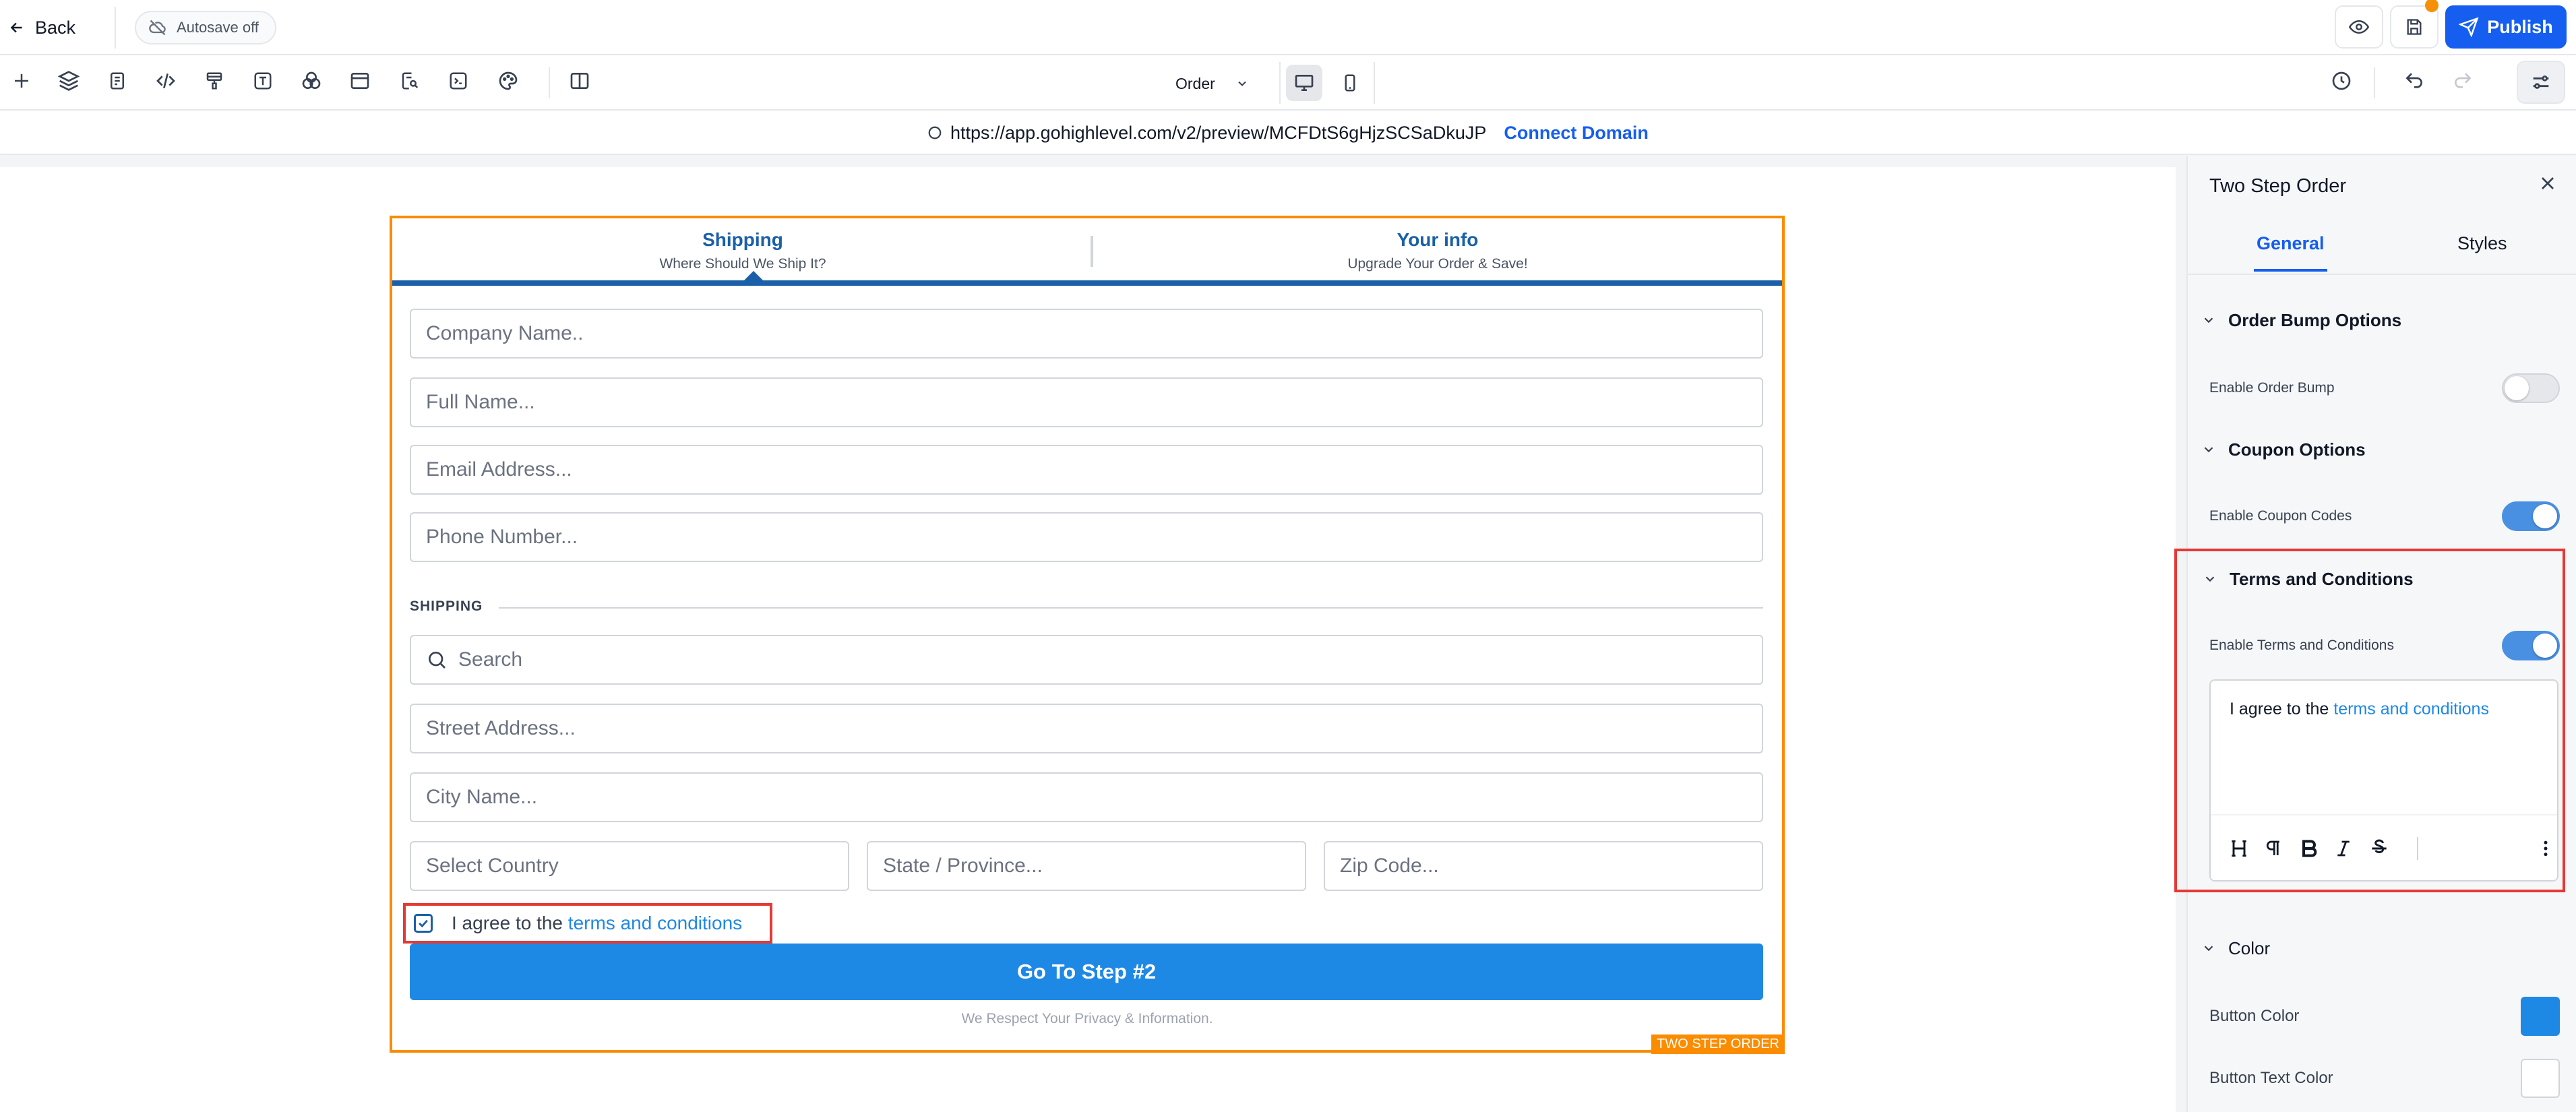 The height and width of the screenshot is (1112, 2576). Describe the element at coordinates (493, 866) in the screenshot. I see `country-placeholder: Select Country` at that location.